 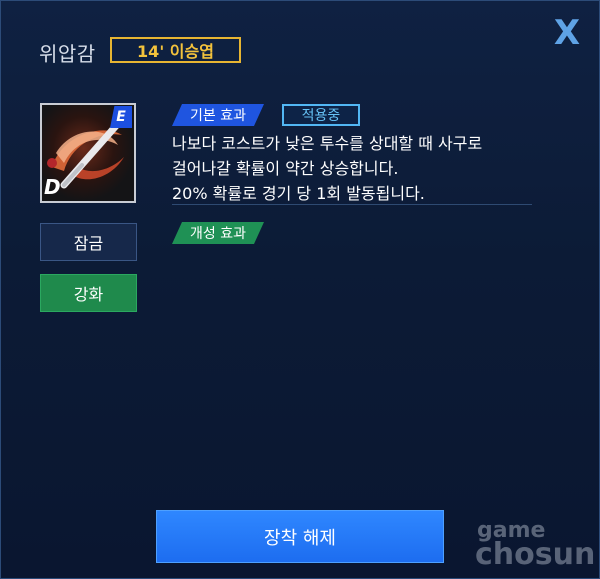 I want to click on effect-line: 20% 확률로 경기 당 1회 발동됩니다., so click(x=298, y=193).